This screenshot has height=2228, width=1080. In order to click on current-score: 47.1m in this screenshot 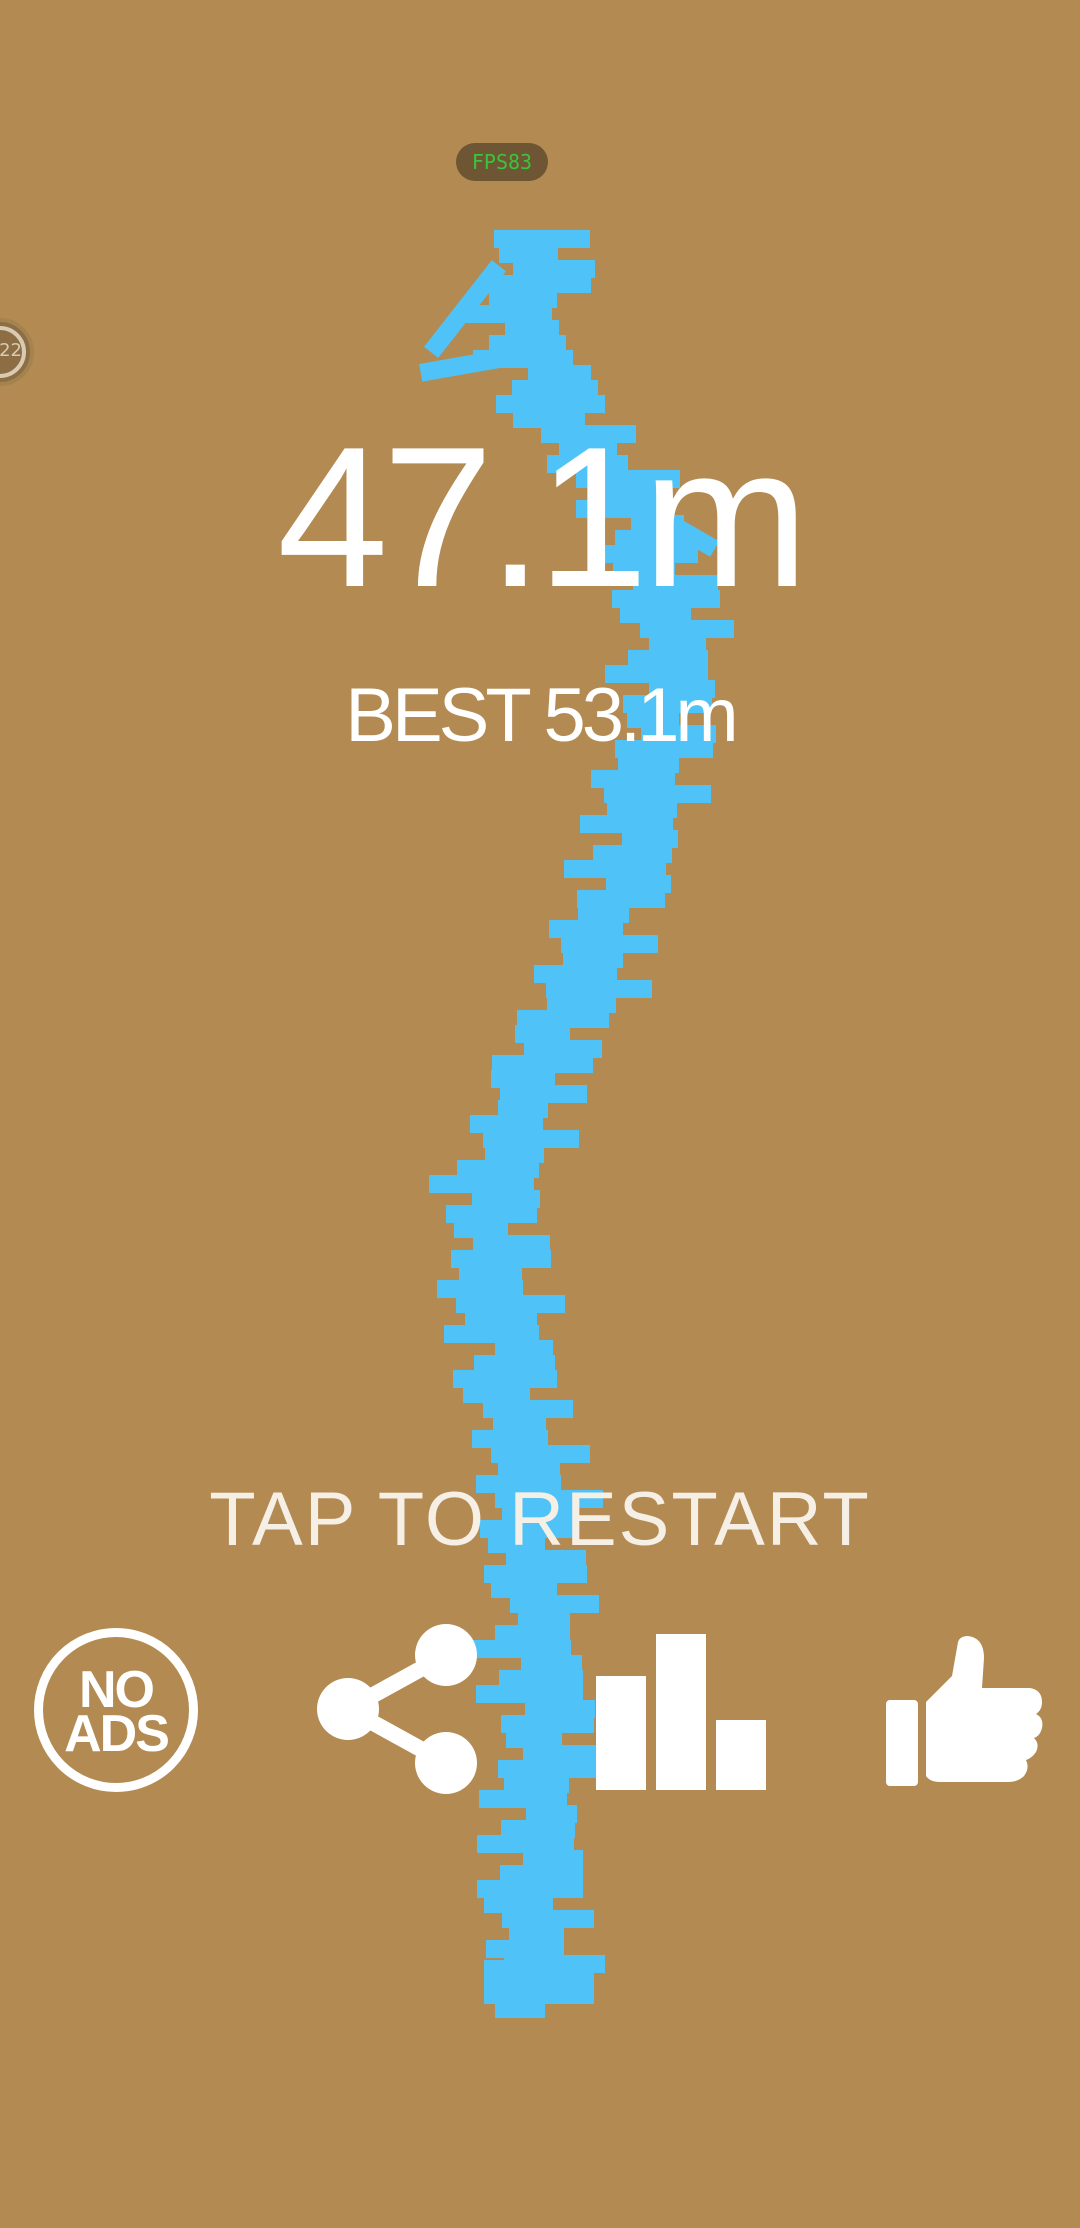, I will do `click(543, 517)`.